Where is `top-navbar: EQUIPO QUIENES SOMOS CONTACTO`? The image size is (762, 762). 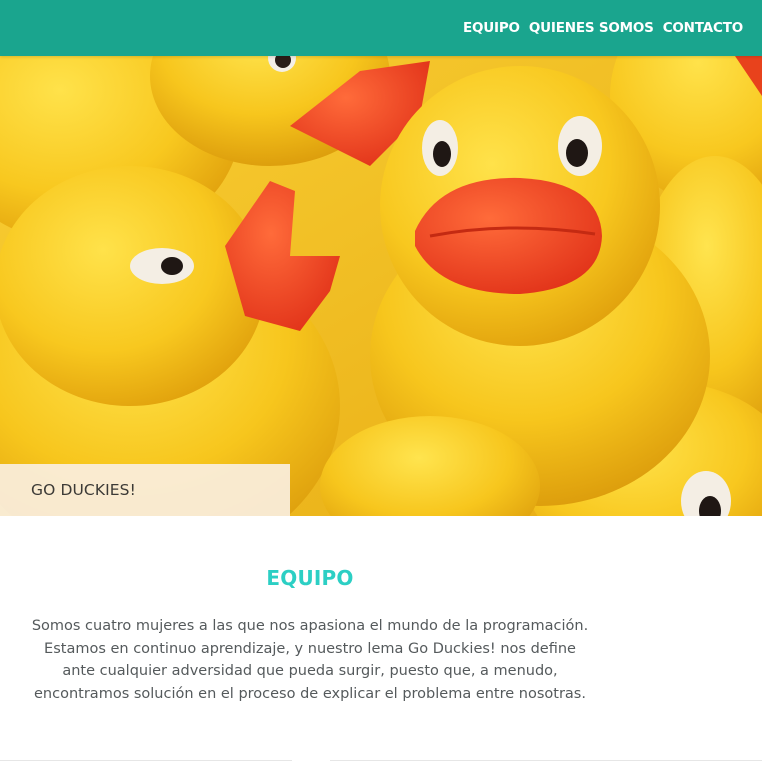 top-navbar: EQUIPO QUIENES SOMOS CONTACTO is located at coordinates (381, 28).